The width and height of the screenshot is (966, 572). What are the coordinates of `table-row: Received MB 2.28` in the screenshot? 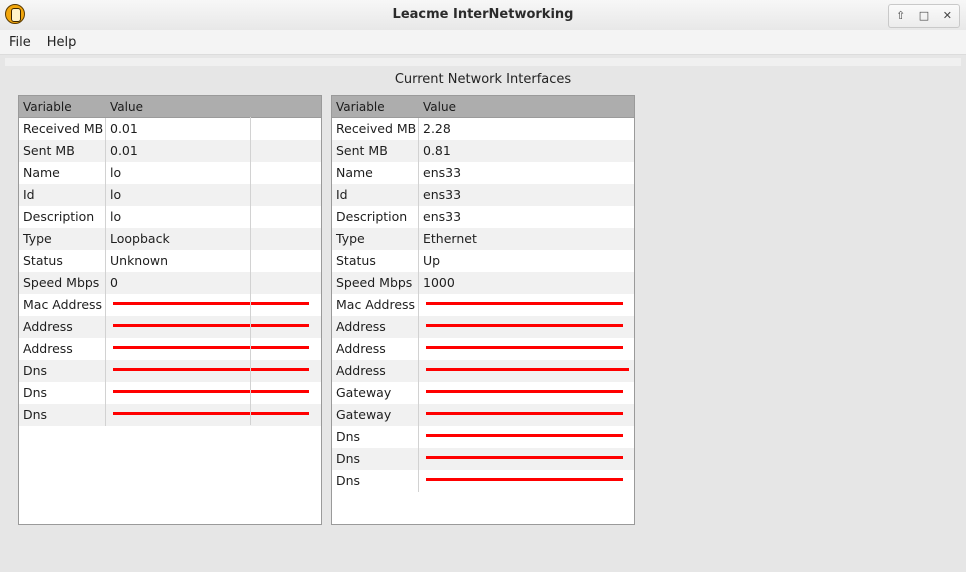 It's located at (483, 129).